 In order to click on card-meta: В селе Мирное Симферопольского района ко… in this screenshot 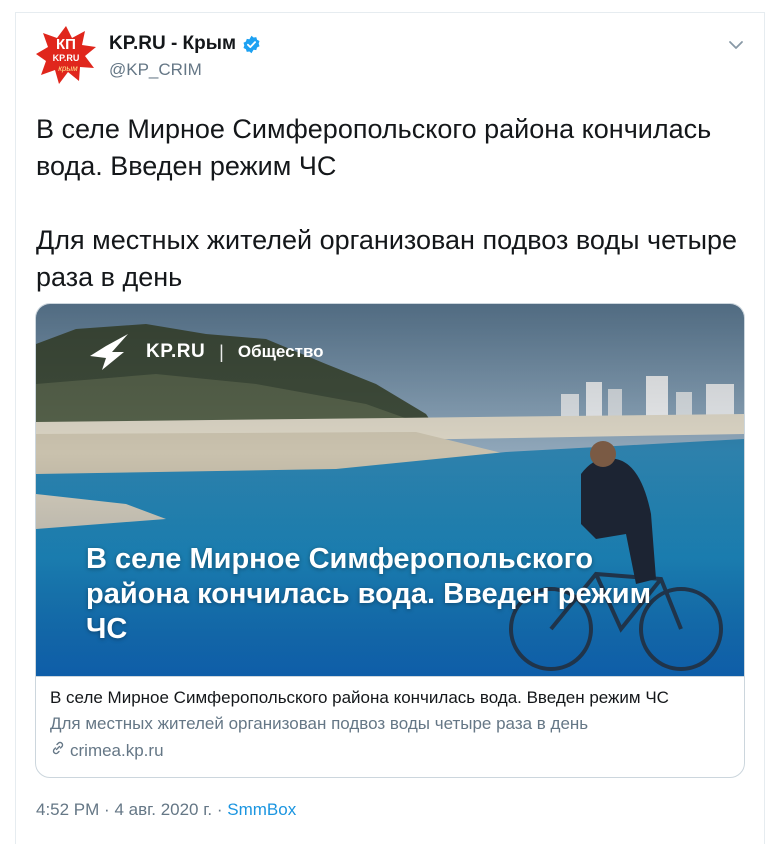, I will do `click(390, 726)`.